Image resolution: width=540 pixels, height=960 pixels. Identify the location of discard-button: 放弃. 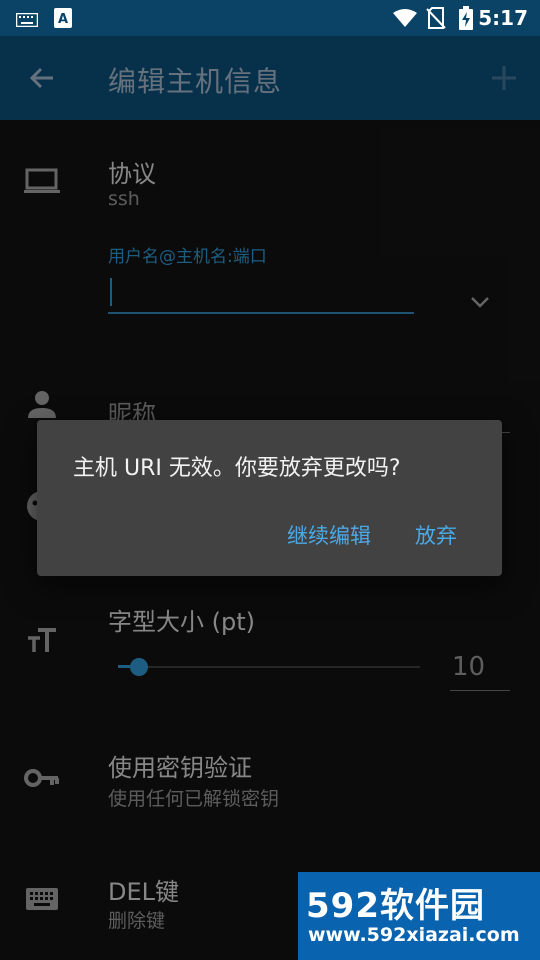
(436, 535).